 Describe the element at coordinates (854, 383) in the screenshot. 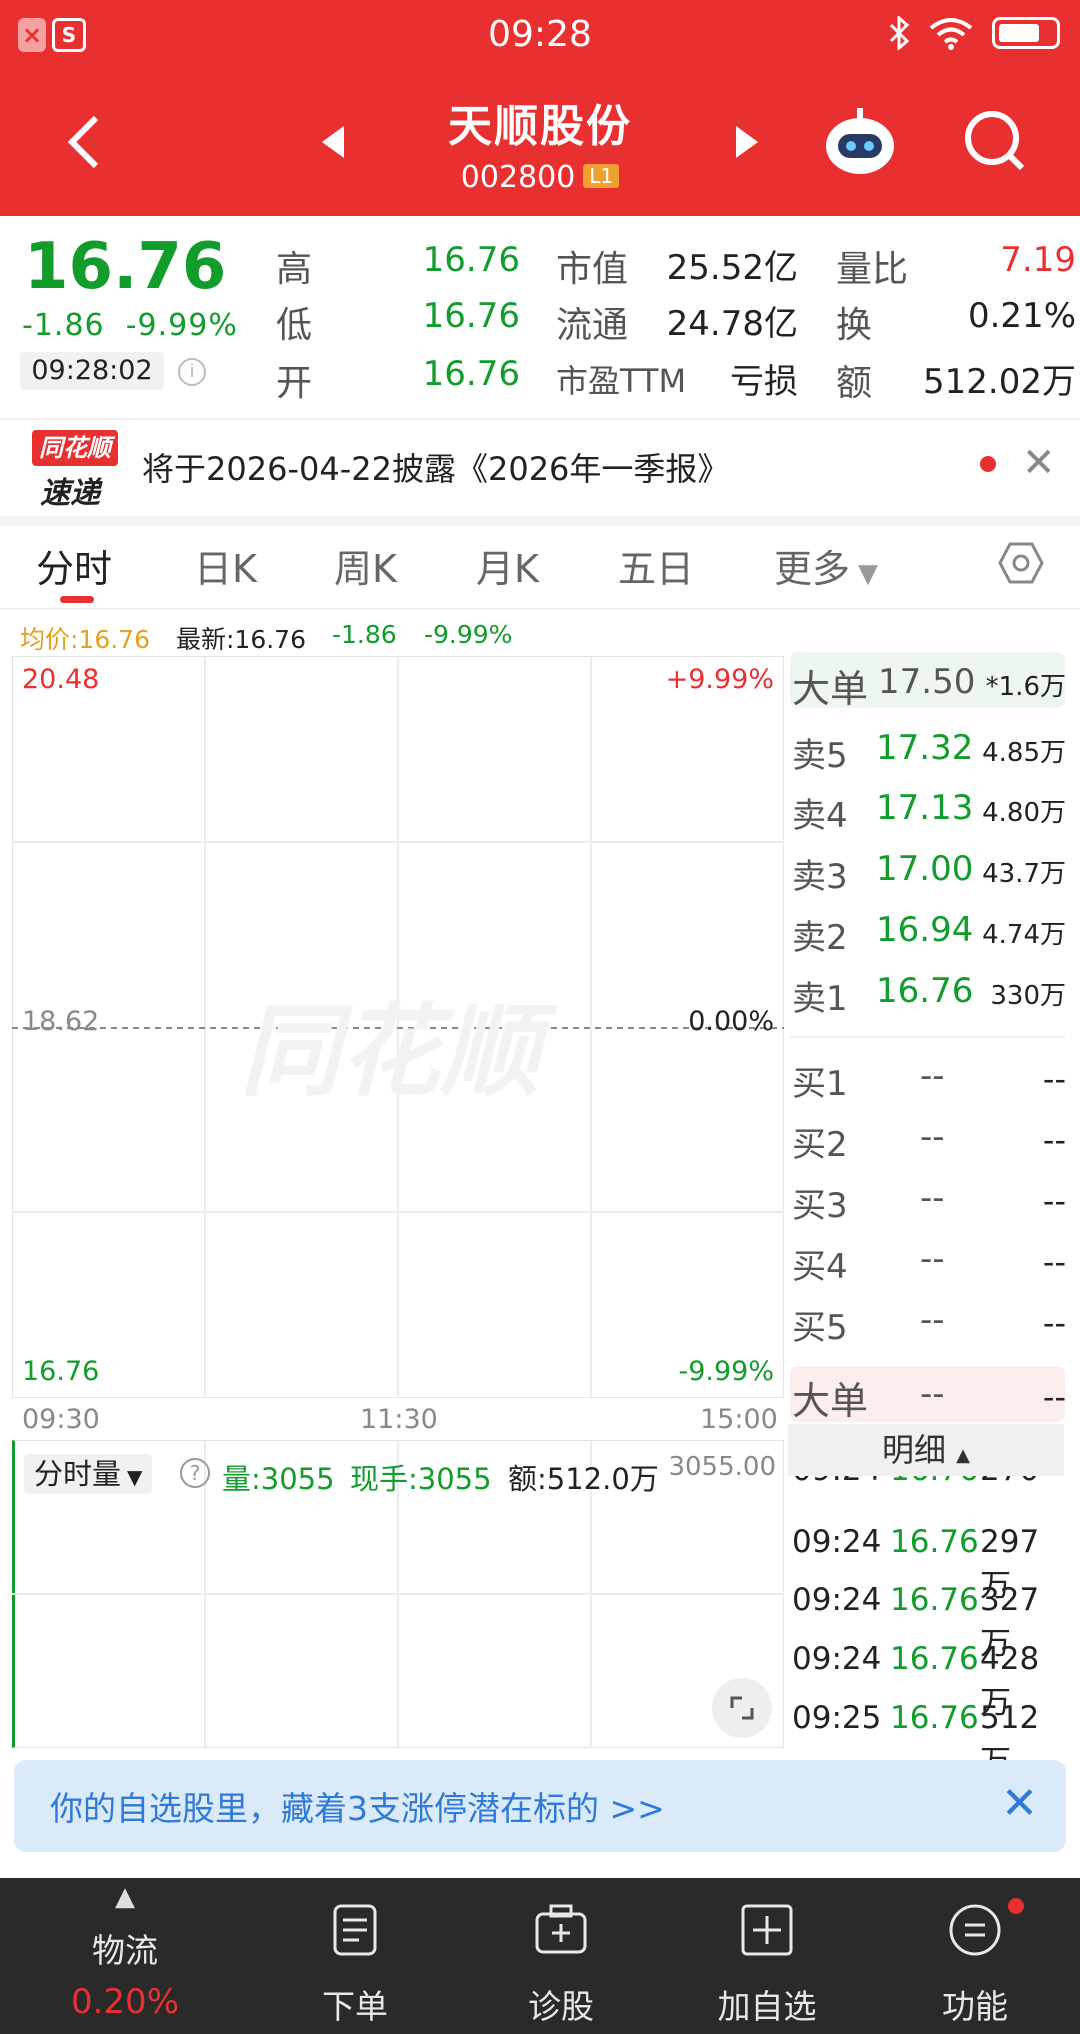

I see `amount-label: 额` at that location.